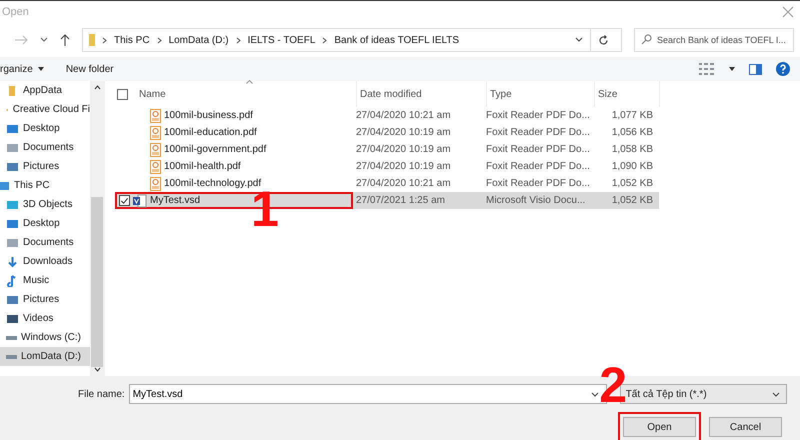  I want to click on file-name: 100mil-business.pdf, so click(208, 115).